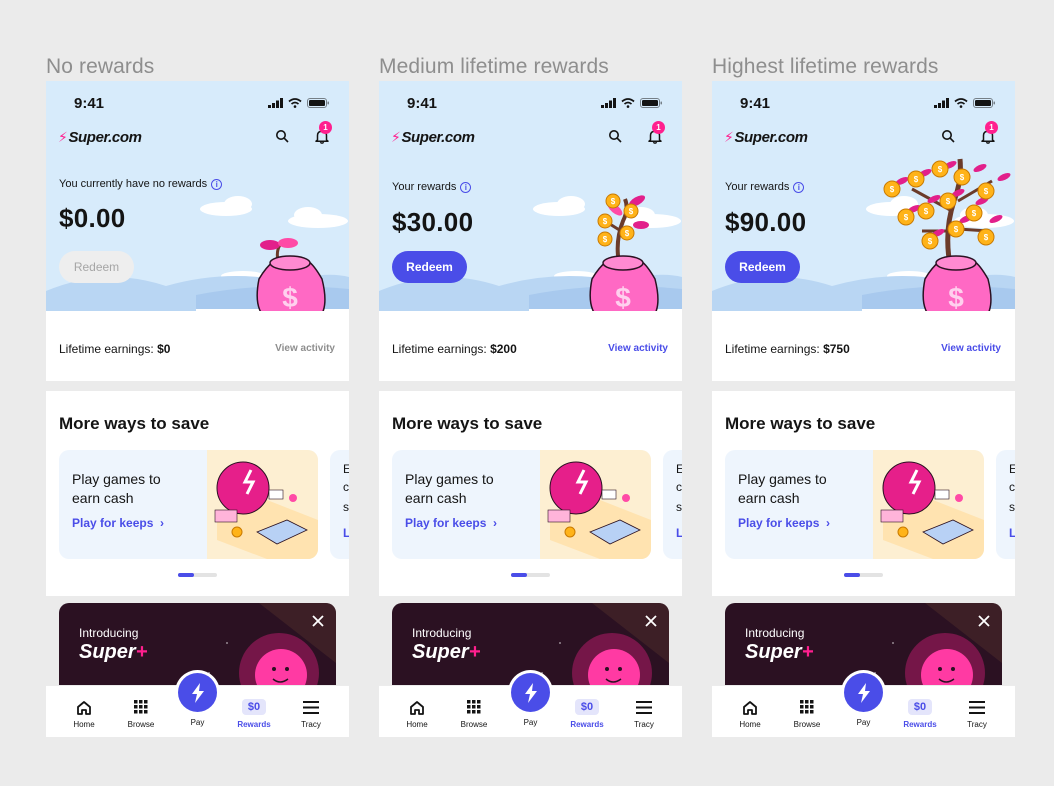 The height and width of the screenshot is (786, 1054). Describe the element at coordinates (977, 724) in the screenshot. I see `tab-label: Tracy` at that location.